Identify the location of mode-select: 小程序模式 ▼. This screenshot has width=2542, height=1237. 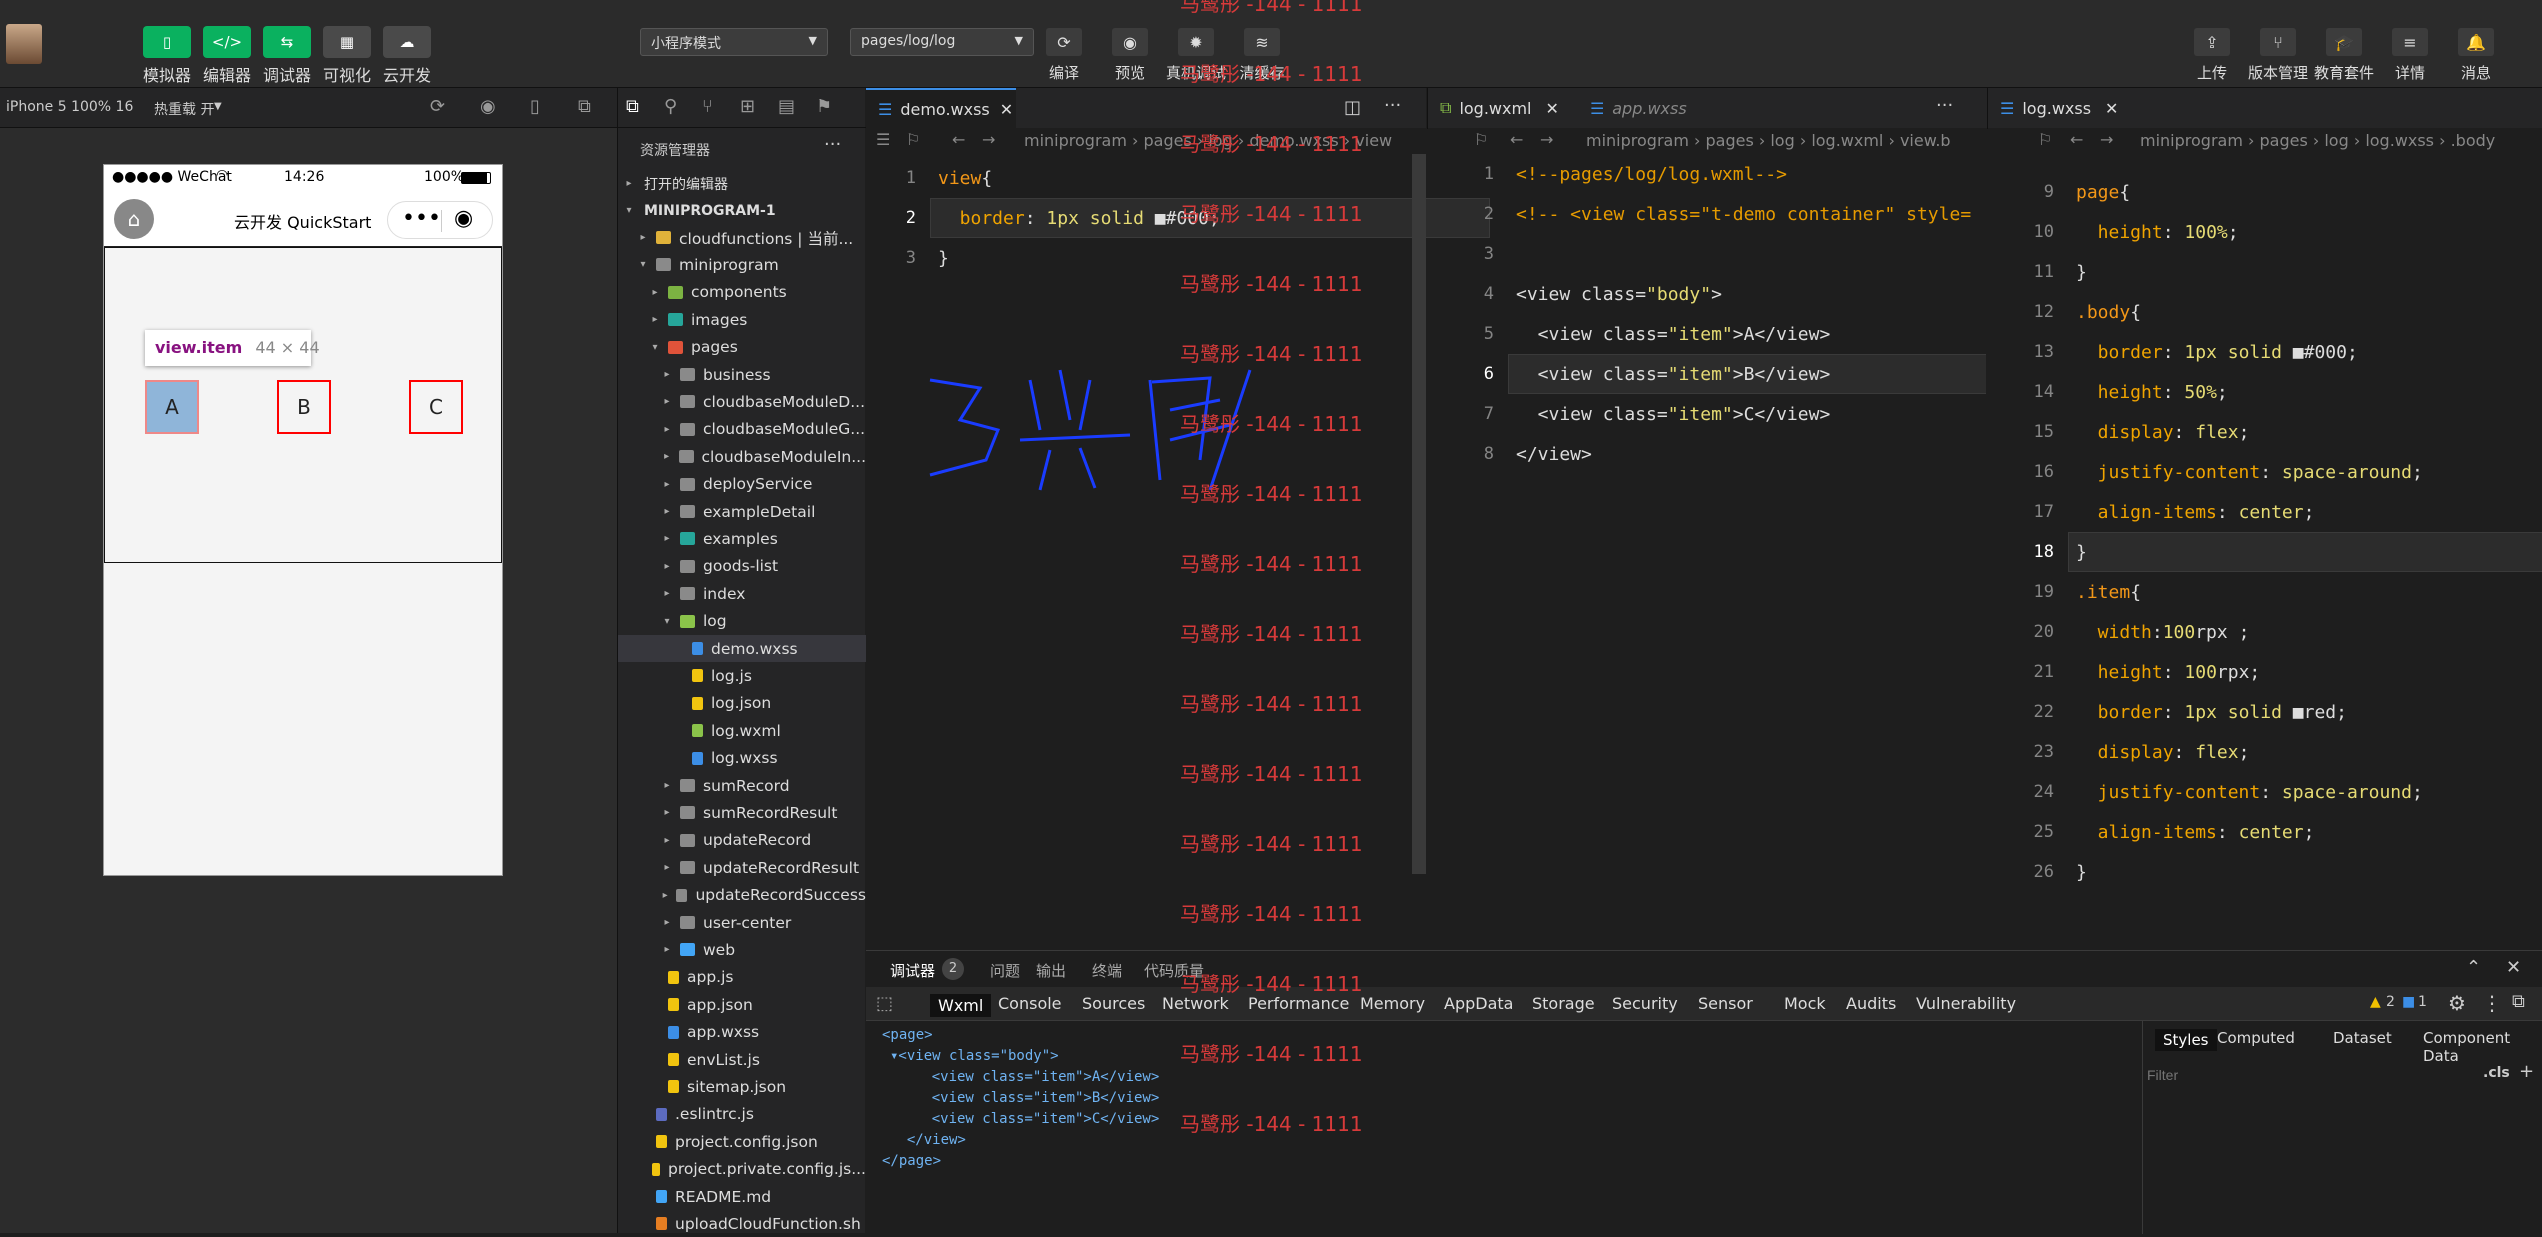
(734, 42).